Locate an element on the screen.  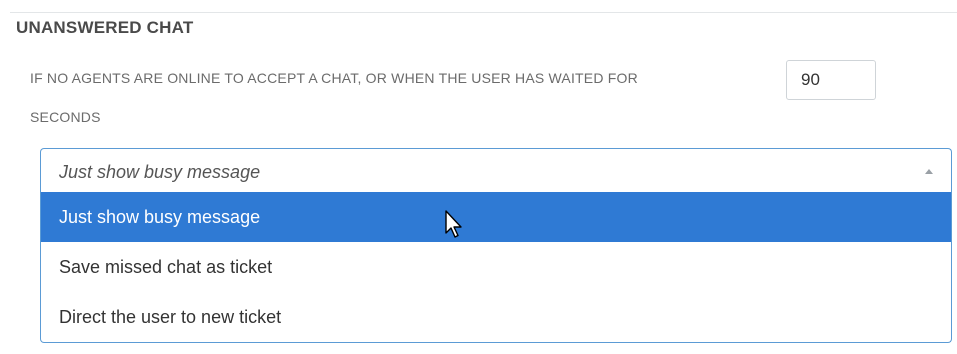
caret-up-icon is located at coordinates (929, 171).